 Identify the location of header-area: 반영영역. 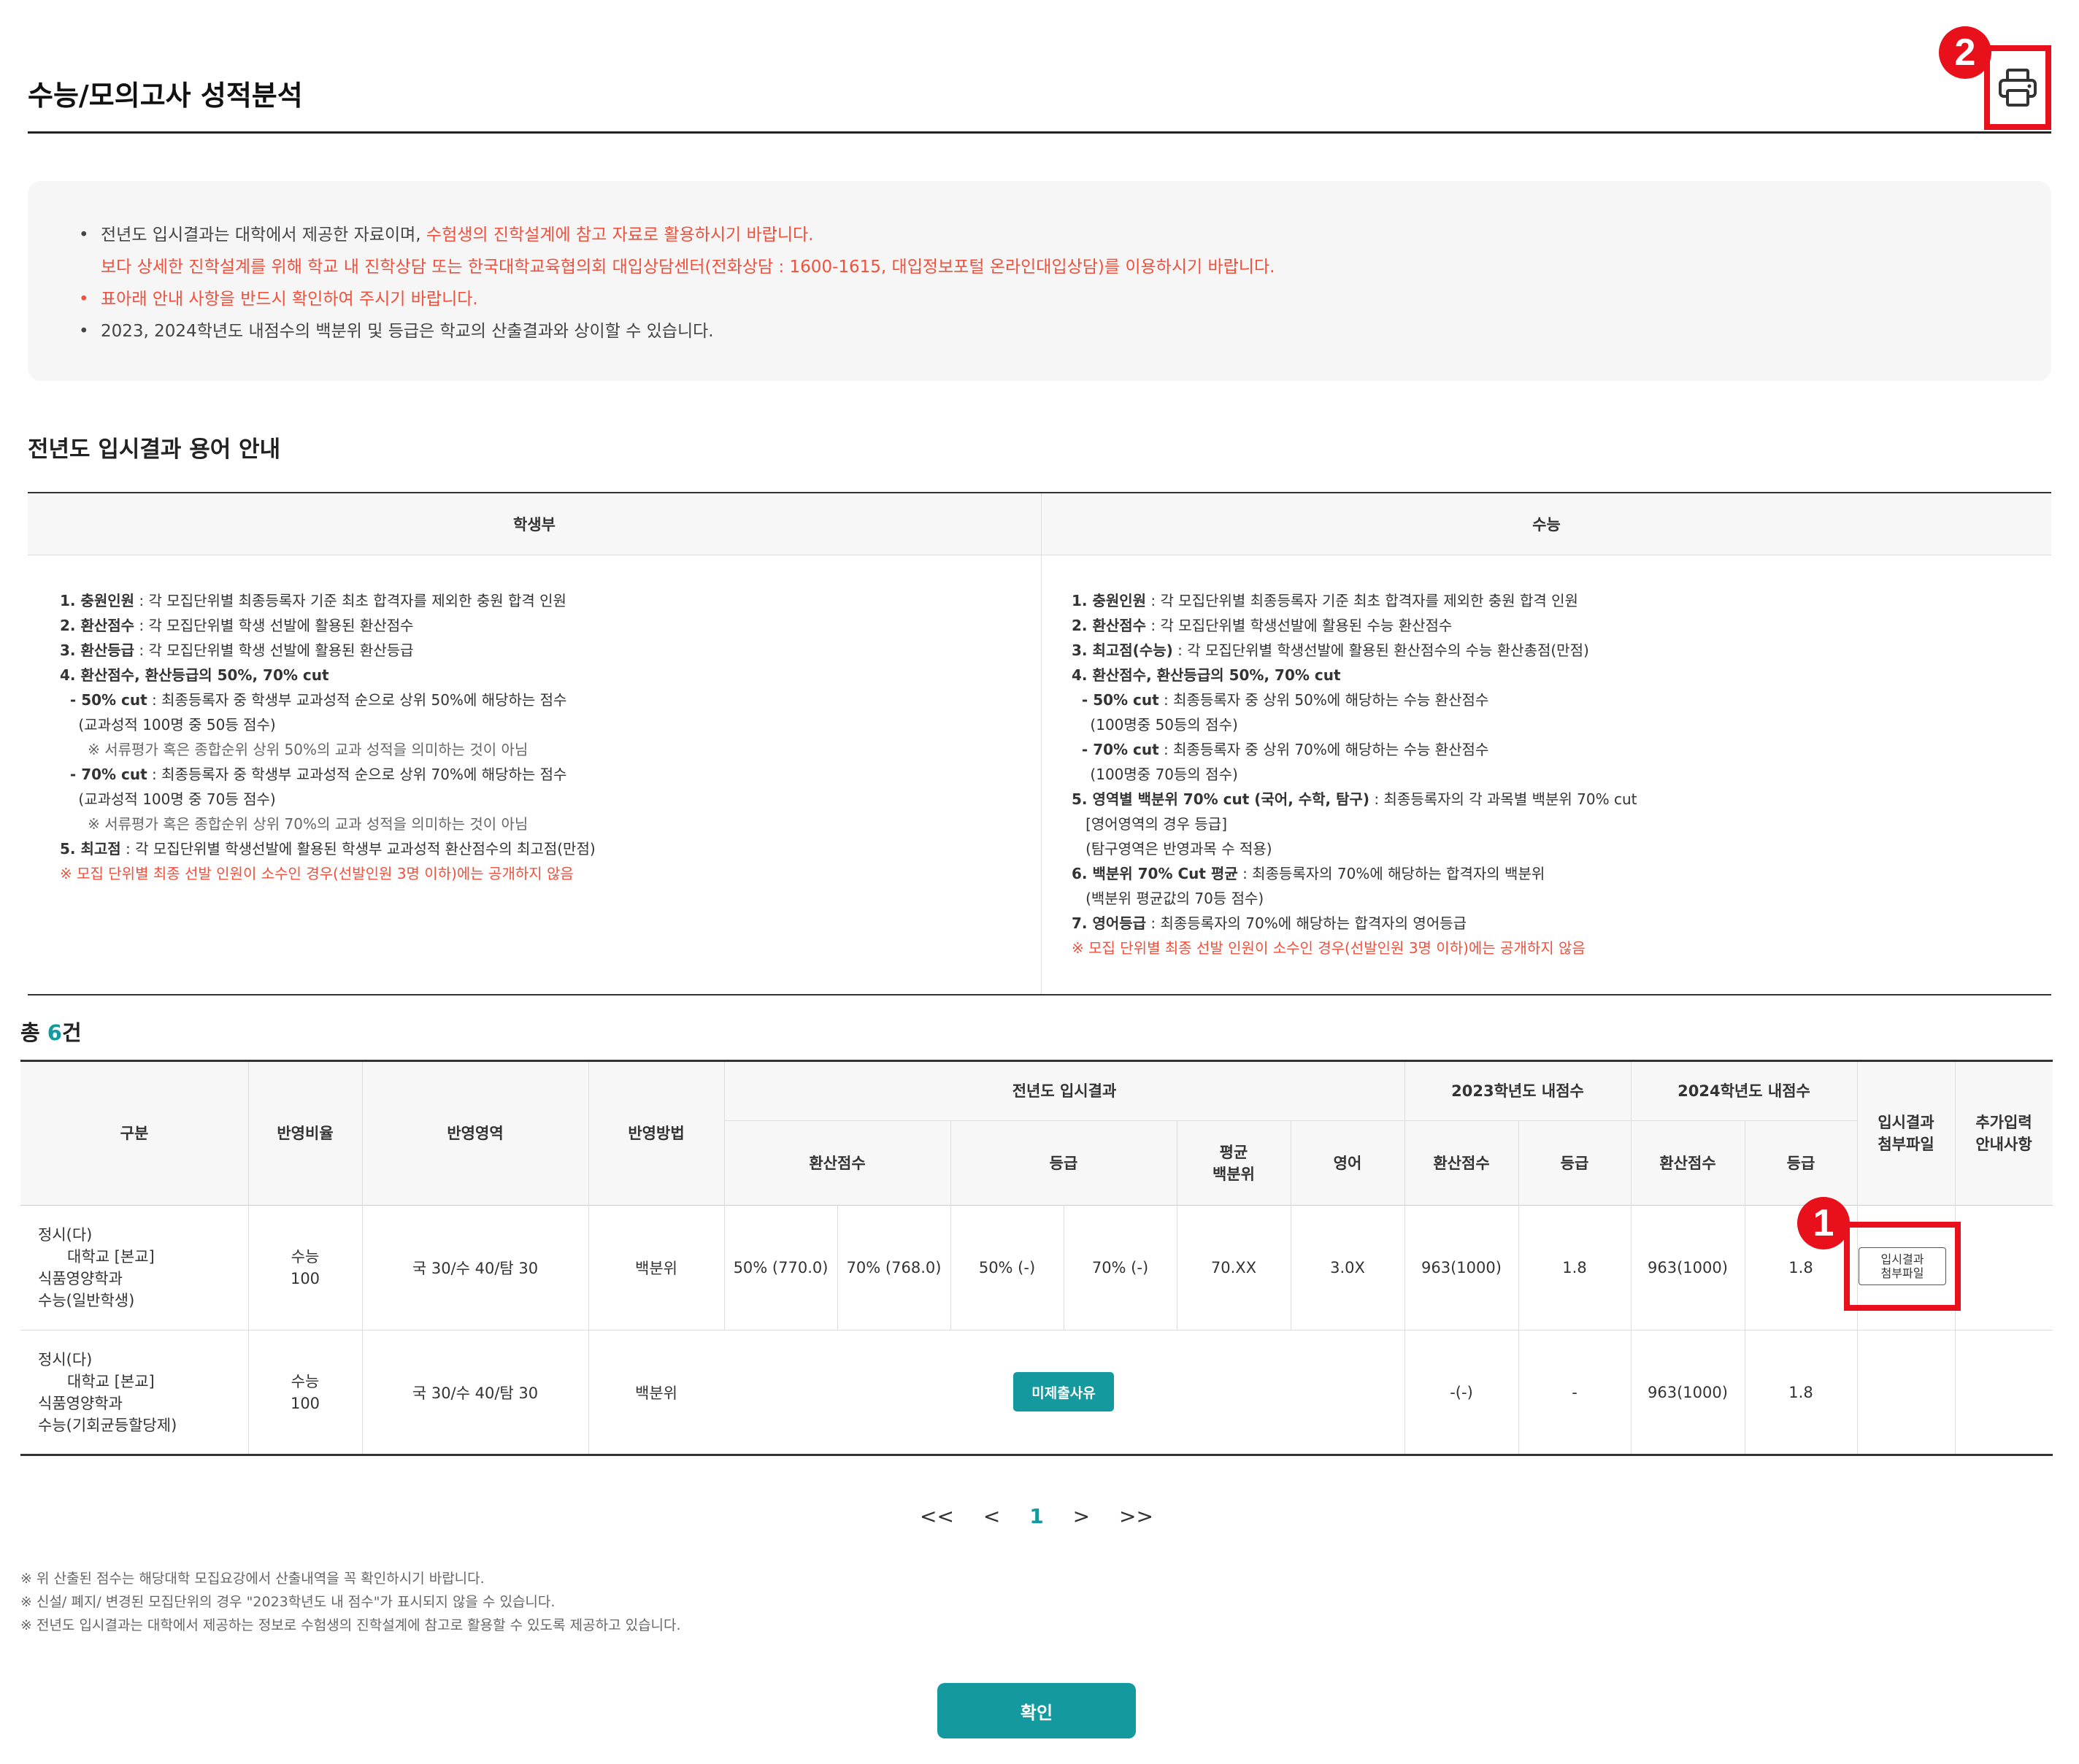
(475, 1133).